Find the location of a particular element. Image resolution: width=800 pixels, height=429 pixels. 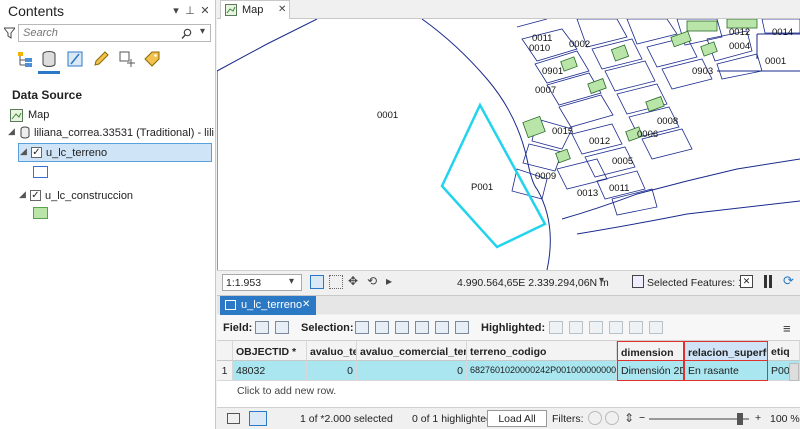

search-box: ▾ is located at coordinates (114, 33).